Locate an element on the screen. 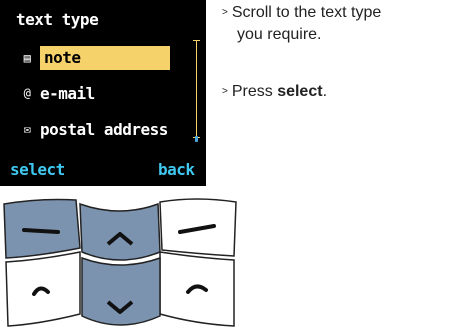  menu-item-label: note is located at coordinates (105, 58).